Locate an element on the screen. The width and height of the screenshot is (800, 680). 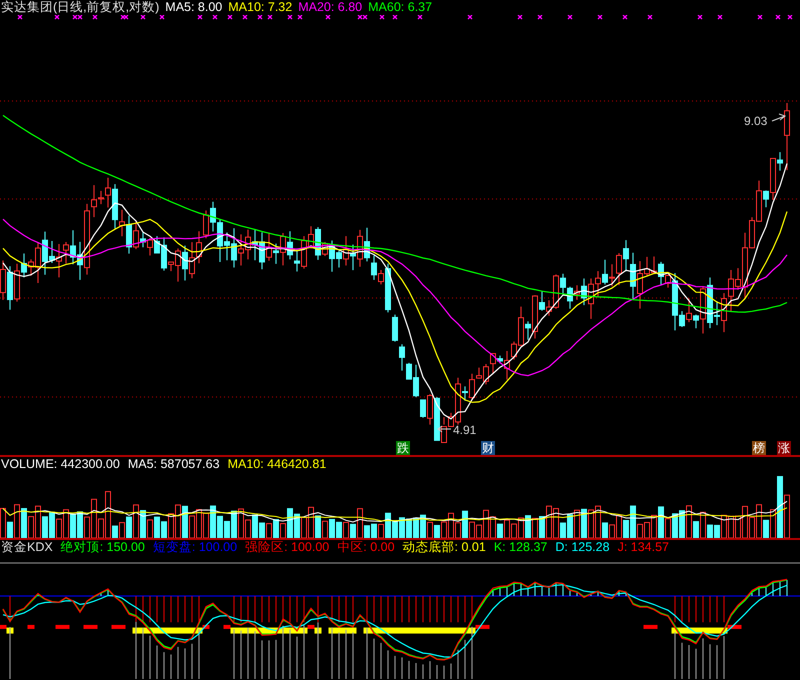
legend-label: MA60: 6.37 is located at coordinates (400, 7).